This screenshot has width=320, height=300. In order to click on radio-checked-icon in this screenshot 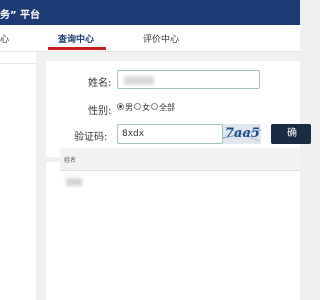, I will do `click(120, 106)`.